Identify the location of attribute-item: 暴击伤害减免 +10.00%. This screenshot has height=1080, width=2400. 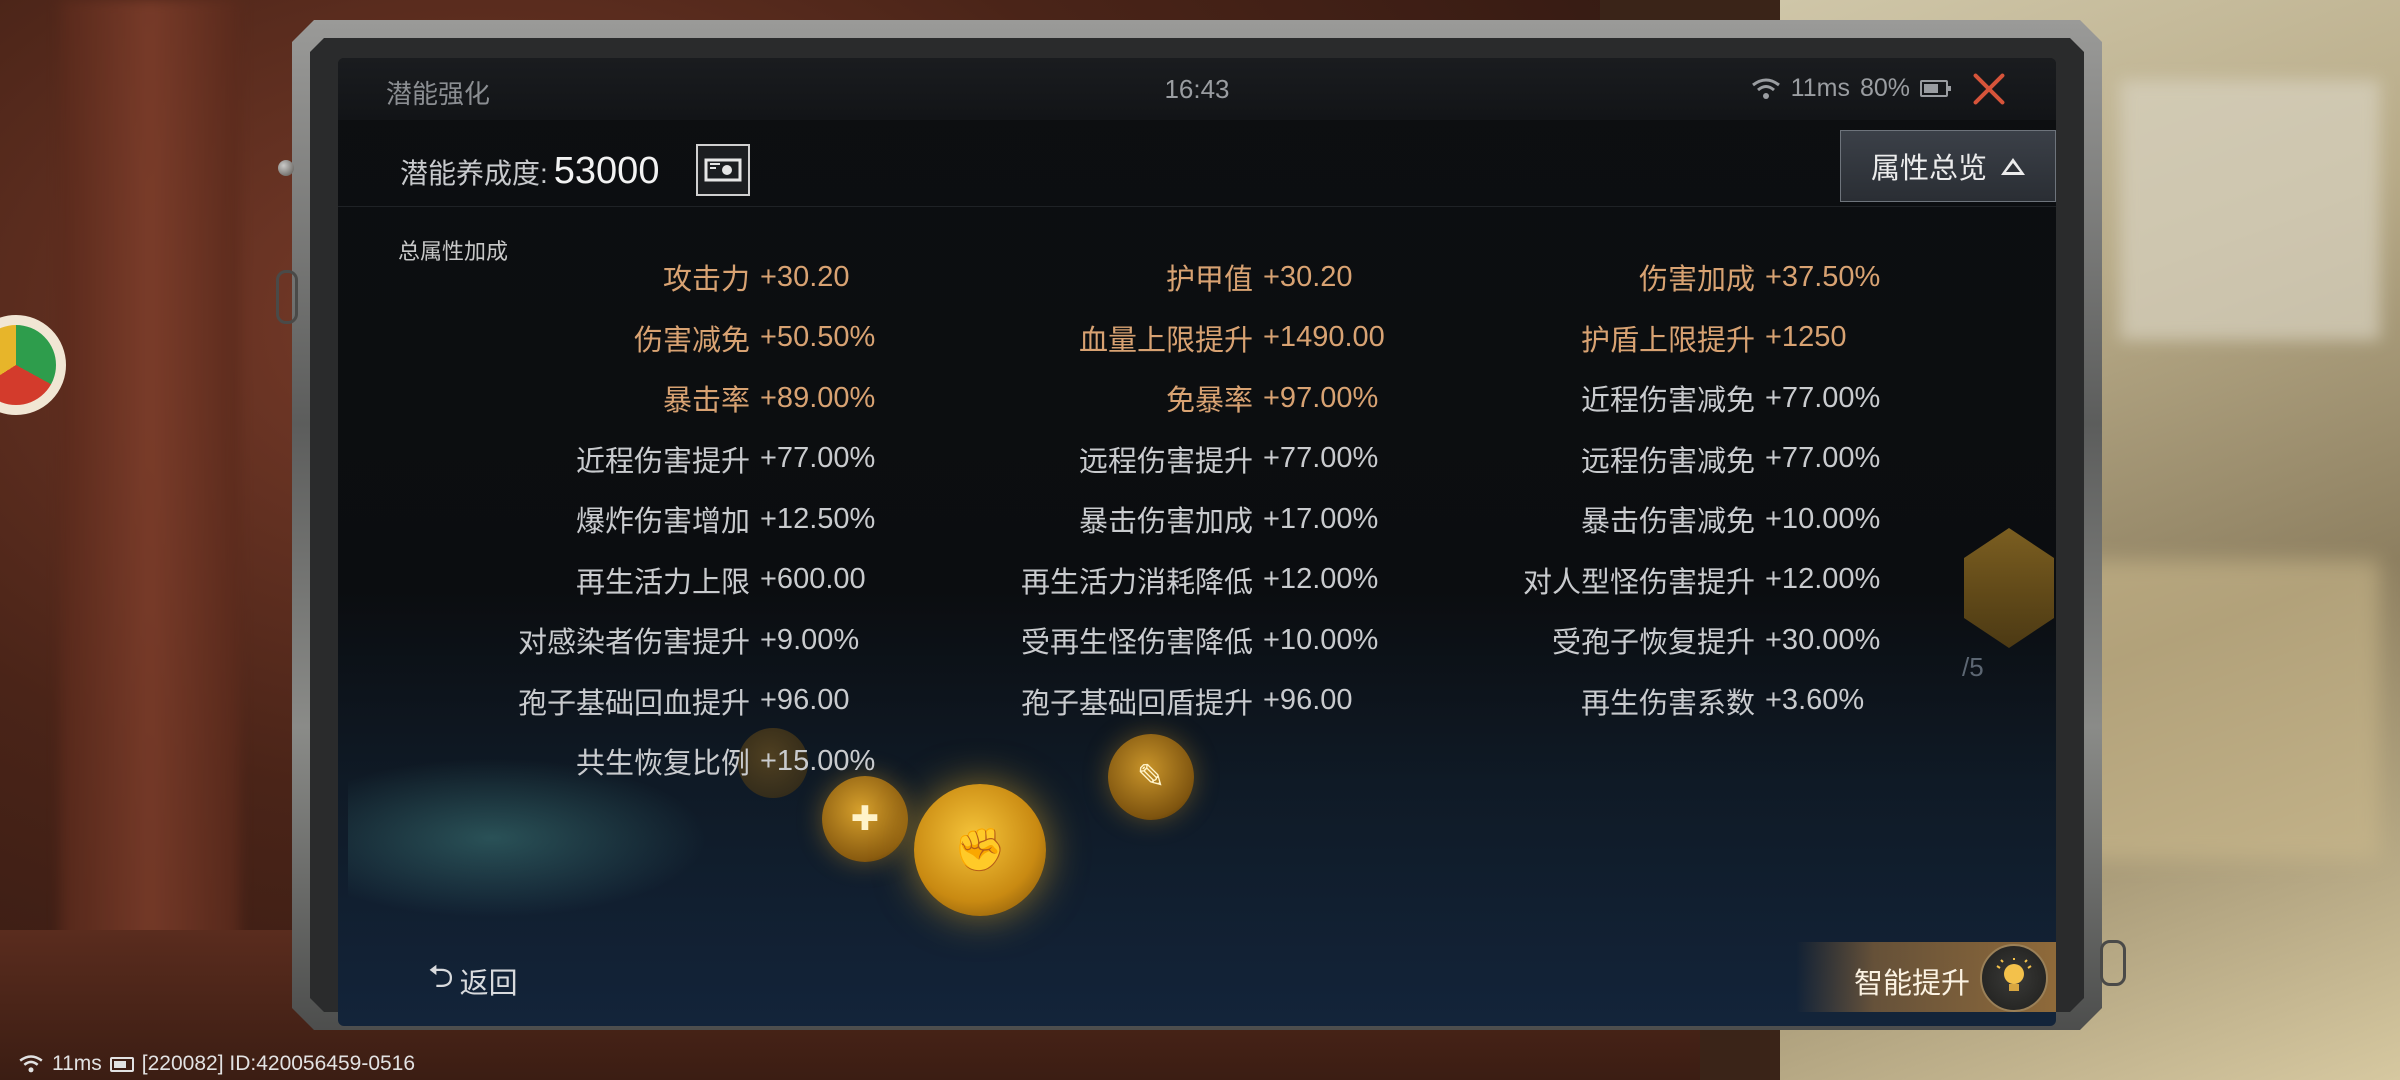
(1730, 519).